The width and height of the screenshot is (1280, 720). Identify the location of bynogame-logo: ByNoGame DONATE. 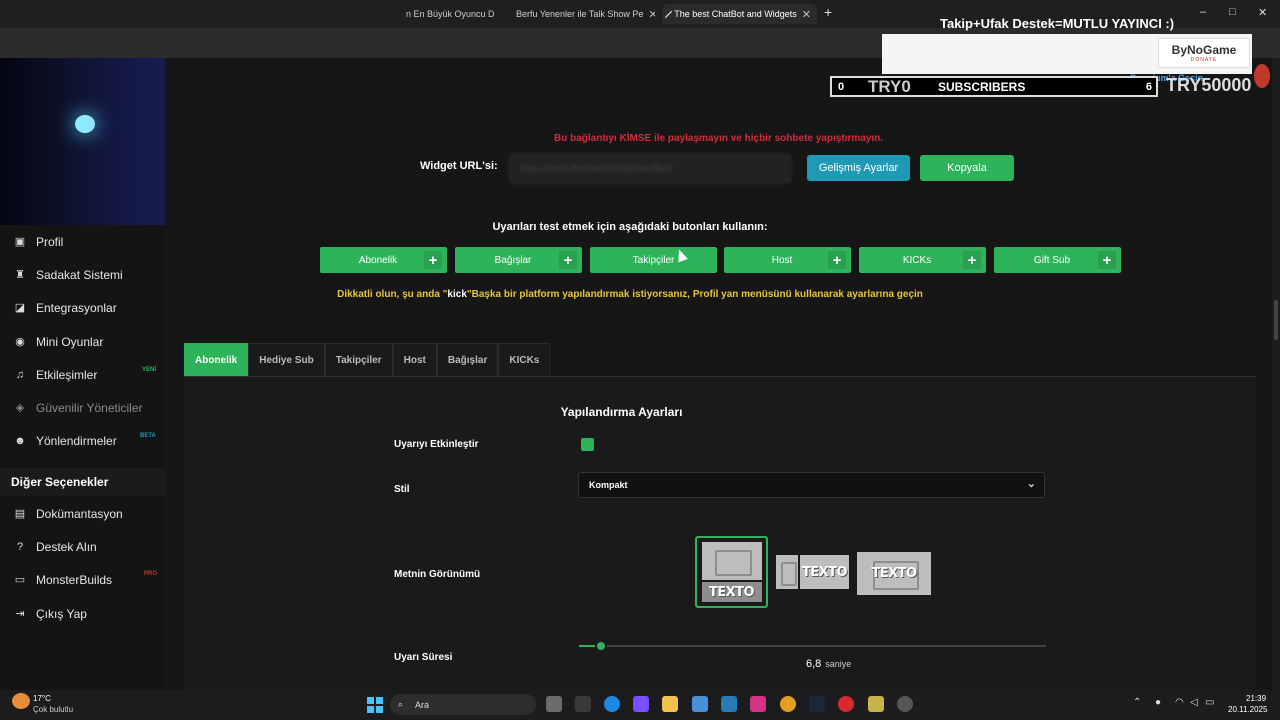
(1204, 53).